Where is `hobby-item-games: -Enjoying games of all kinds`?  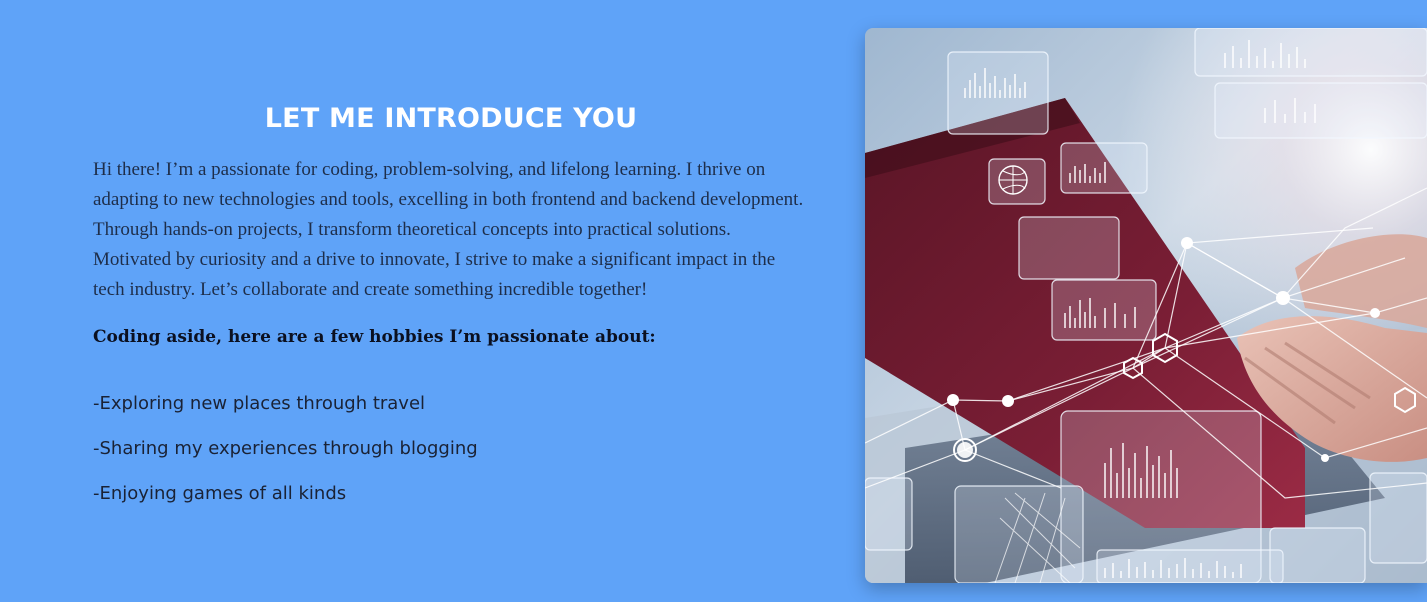 hobby-item-games: -Enjoying games of all kinds is located at coordinates (220, 493).